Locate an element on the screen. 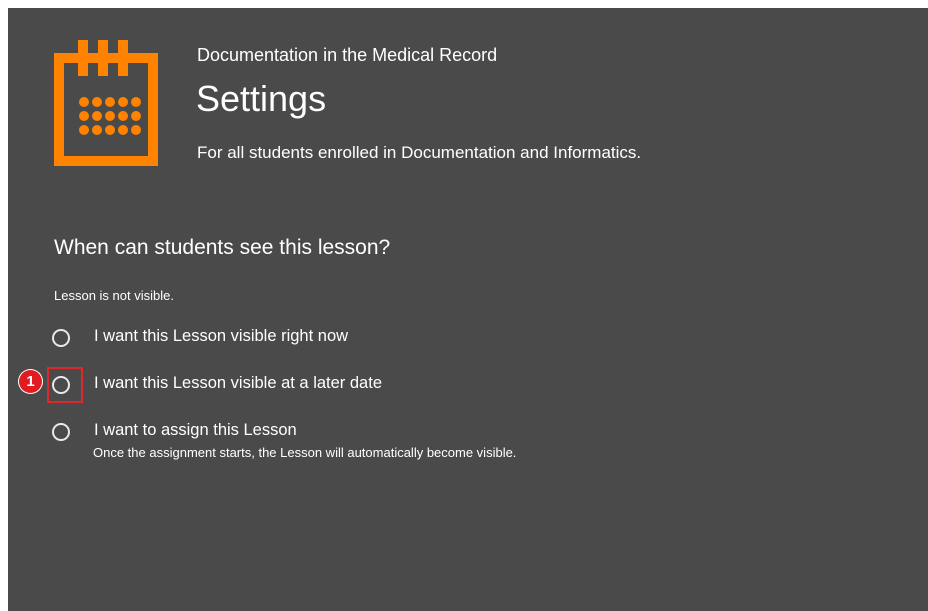 This screenshot has width=928, height=611. visibility-heading: When can students see this lesson? is located at coordinates (222, 247).